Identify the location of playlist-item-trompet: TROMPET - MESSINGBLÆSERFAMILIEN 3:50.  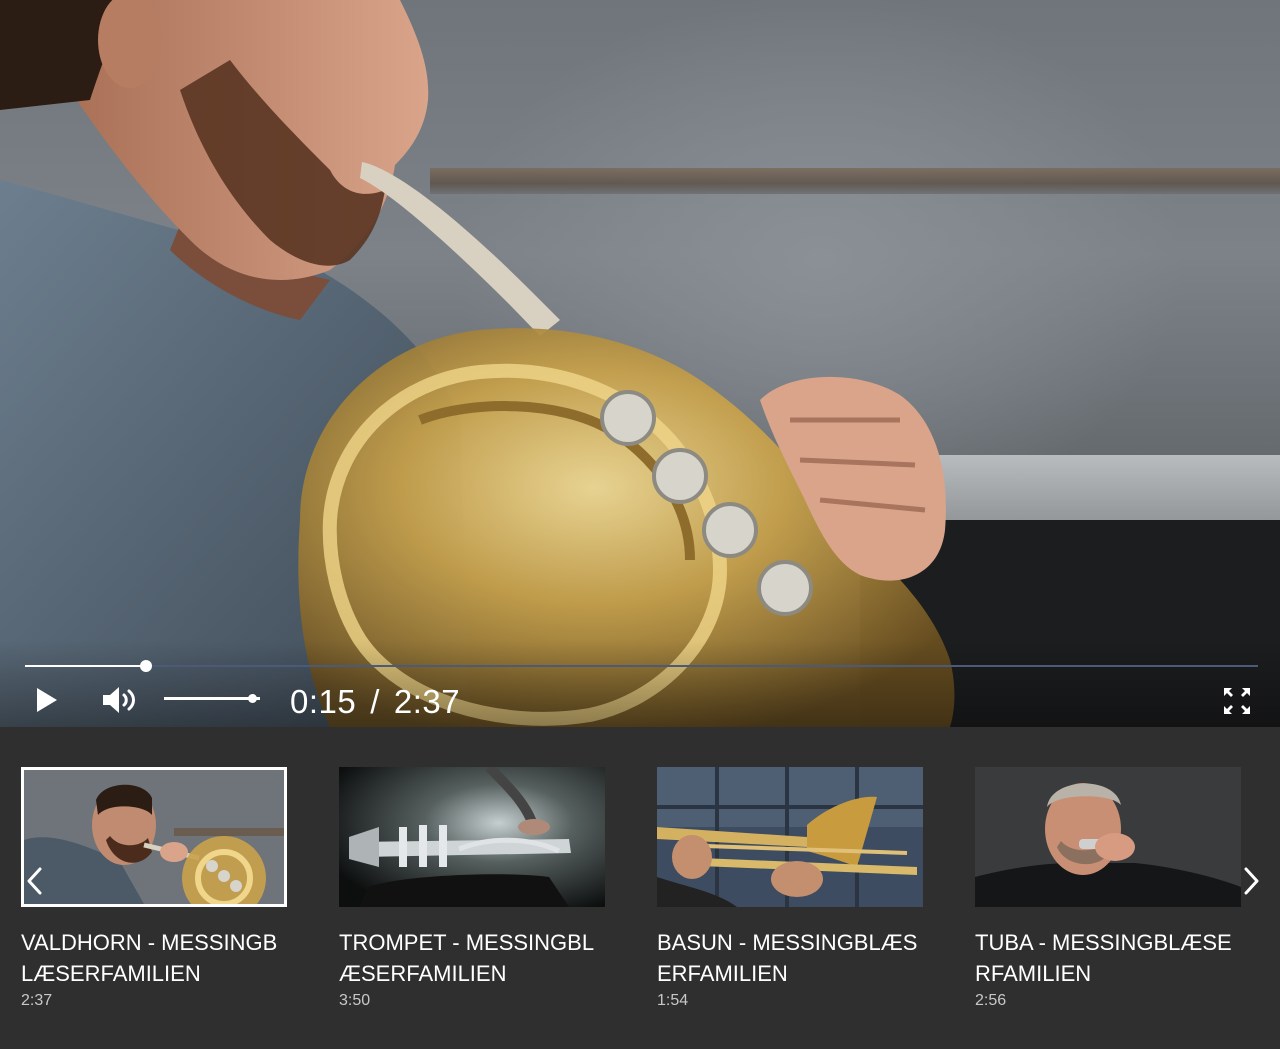
(474, 889).